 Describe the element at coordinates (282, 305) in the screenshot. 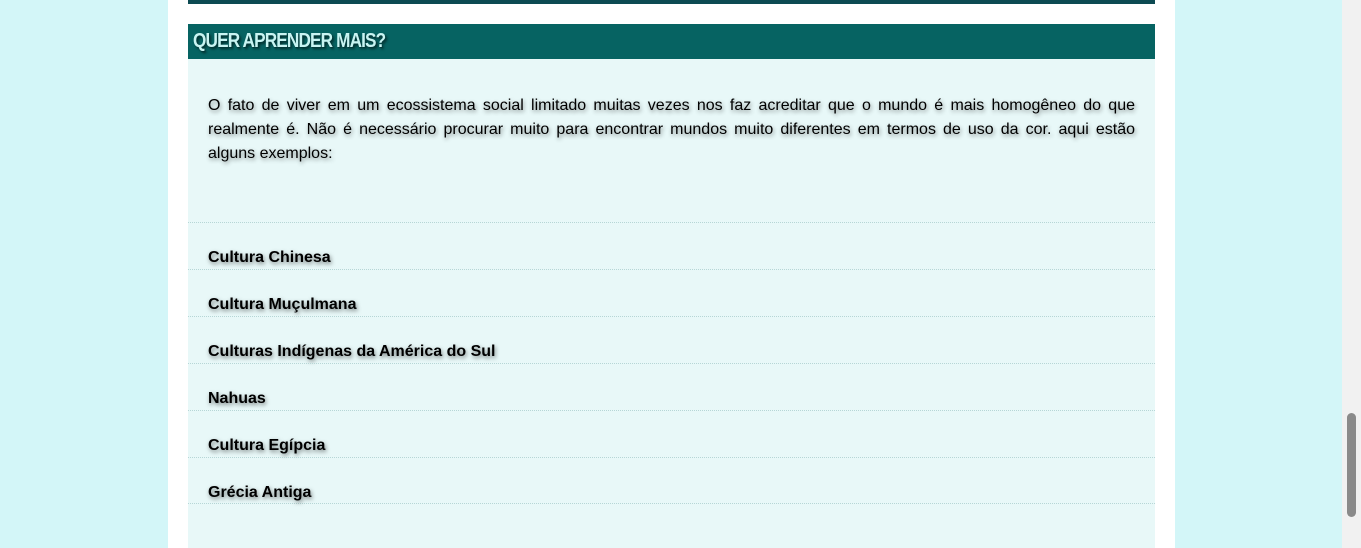

I see `link-cultura-muculmana: Cultura Muçulmana` at that location.